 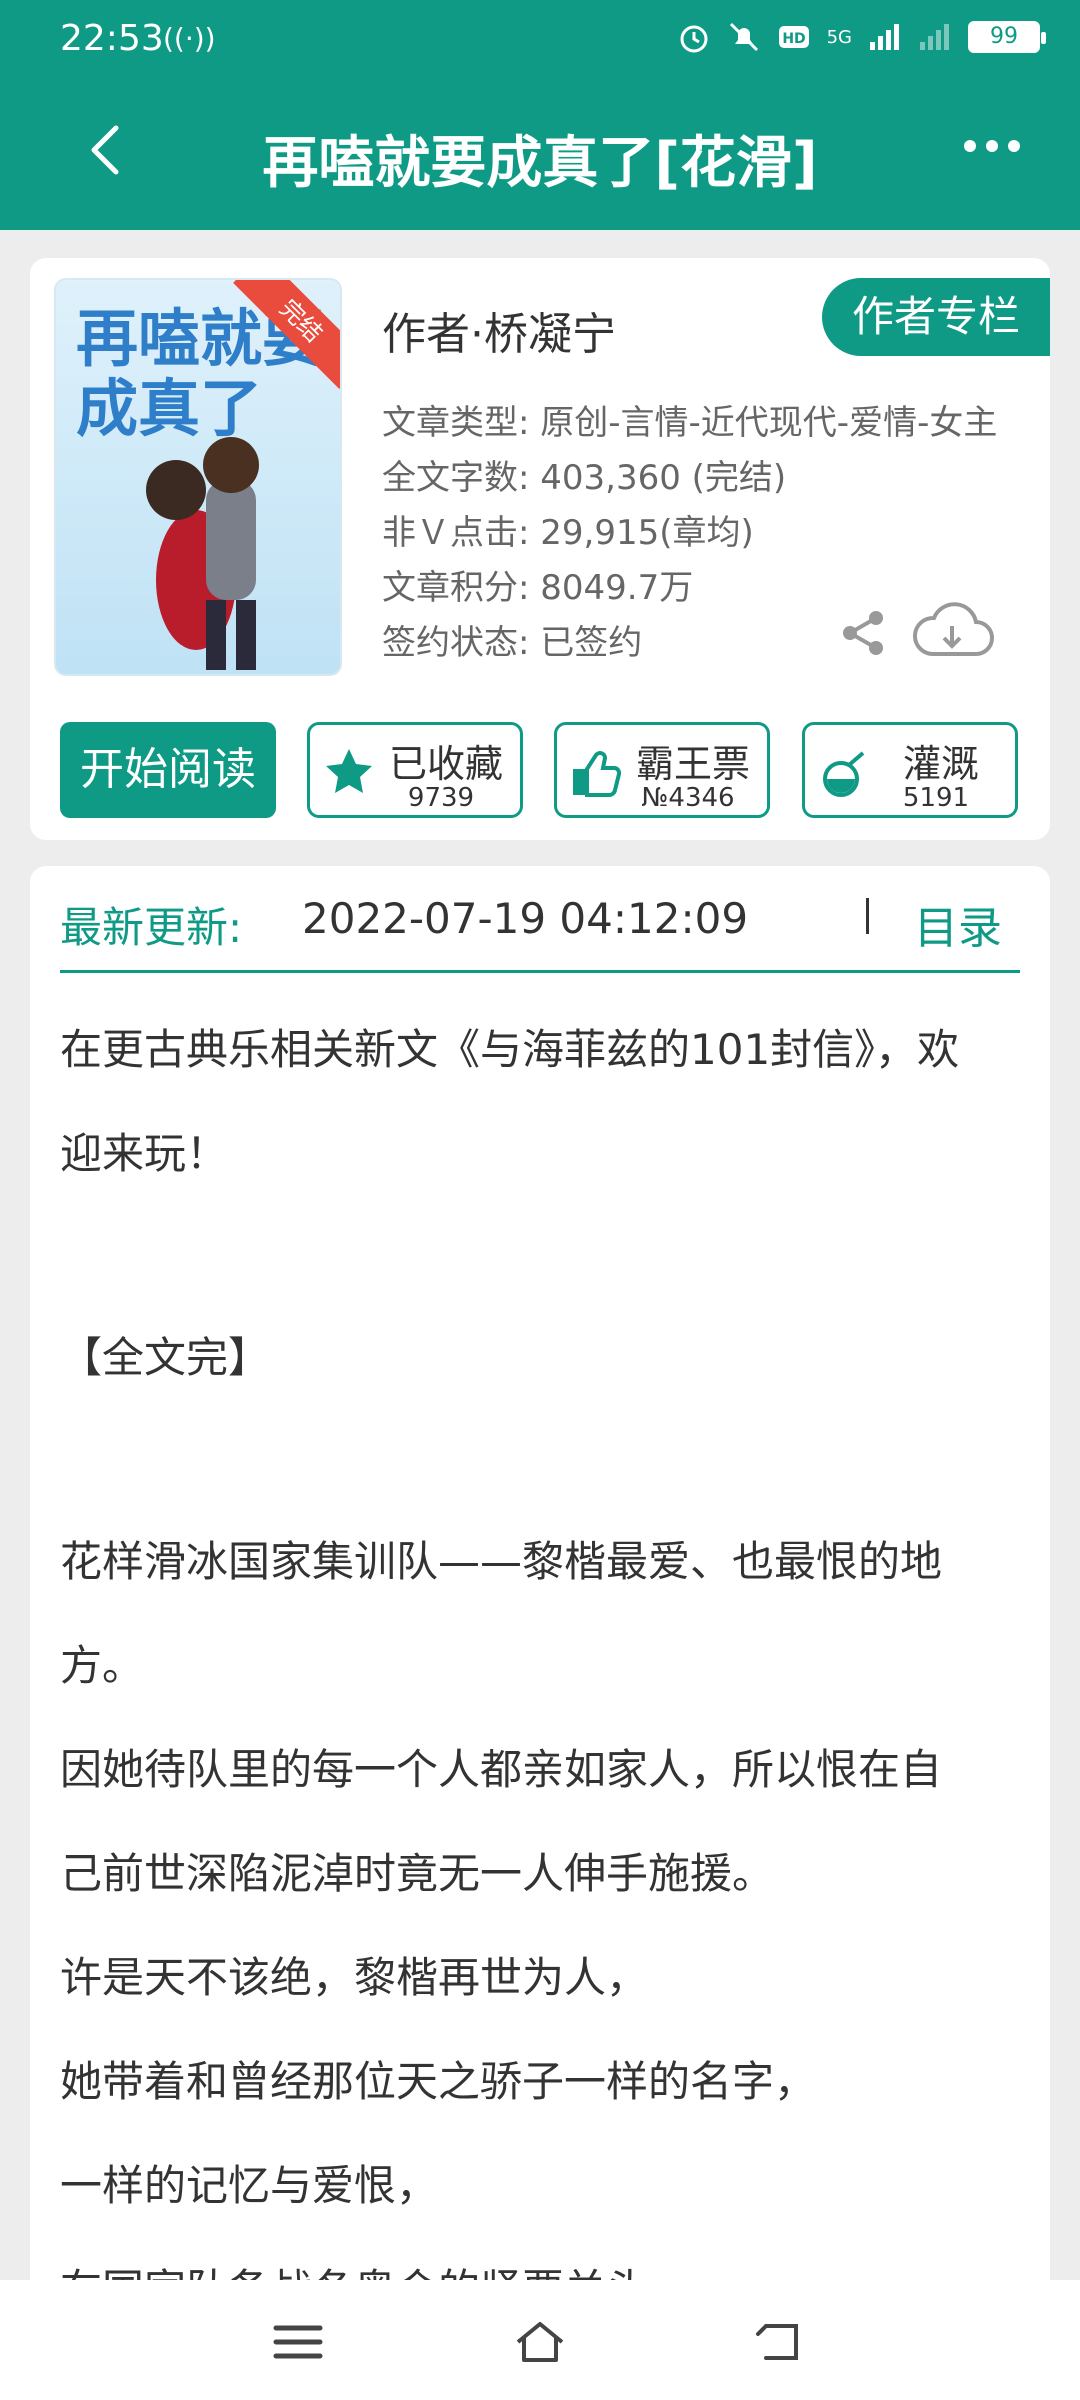 What do you see at coordinates (112, 38) in the screenshot?
I see `status-time: 22:53` at bounding box center [112, 38].